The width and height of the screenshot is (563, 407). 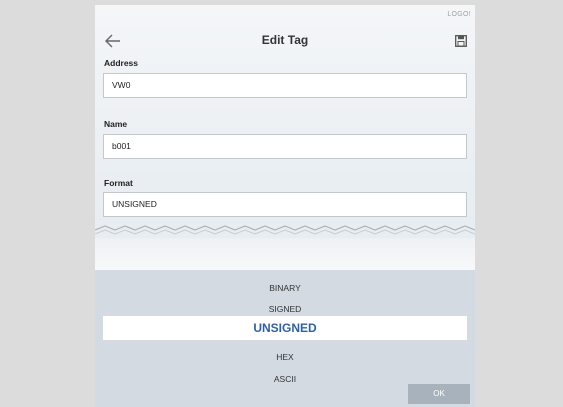 What do you see at coordinates (121, 63) in the screenshot?
I see `address-label: Address` at bounding box center [121, 63].